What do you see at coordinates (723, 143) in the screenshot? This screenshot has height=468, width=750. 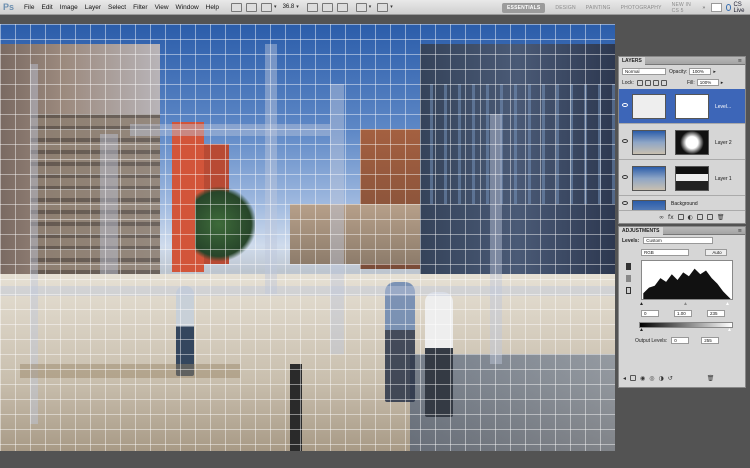 I see `layer-name: Layer 2` at bounding box center [723, 143].